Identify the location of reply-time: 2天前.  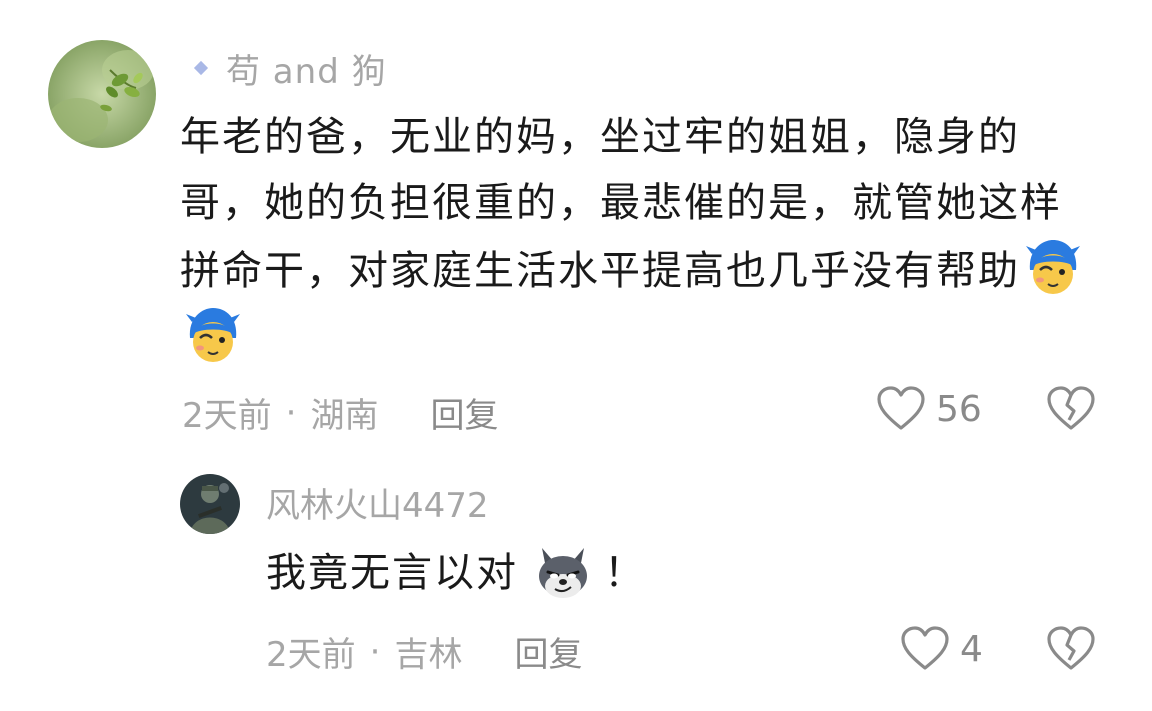
(311, 655).